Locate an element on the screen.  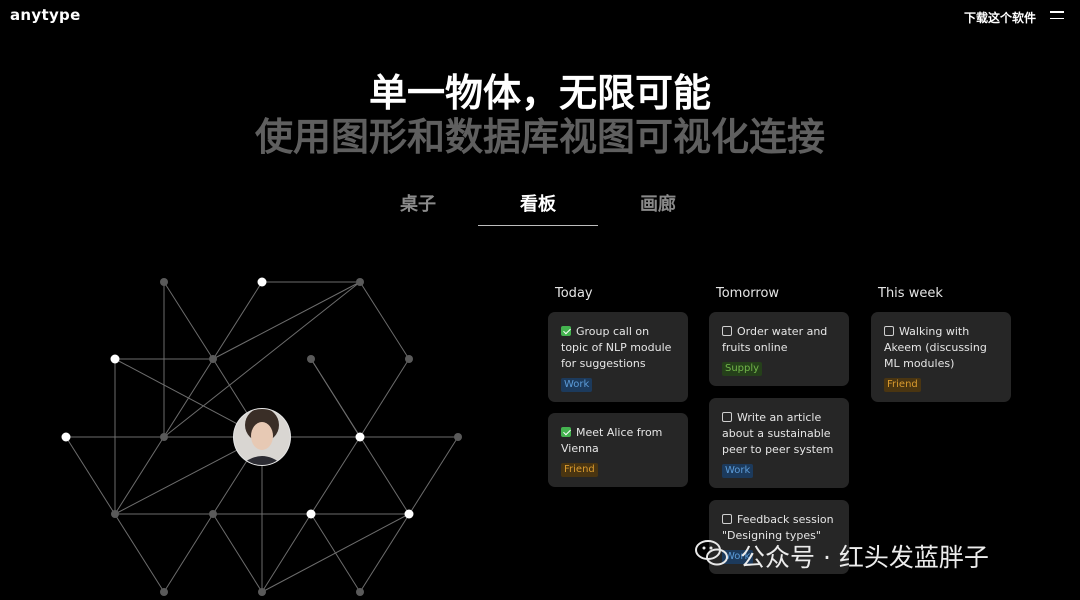
card-title: Meet Alice from Vienna is located at coordinates (612, 440).